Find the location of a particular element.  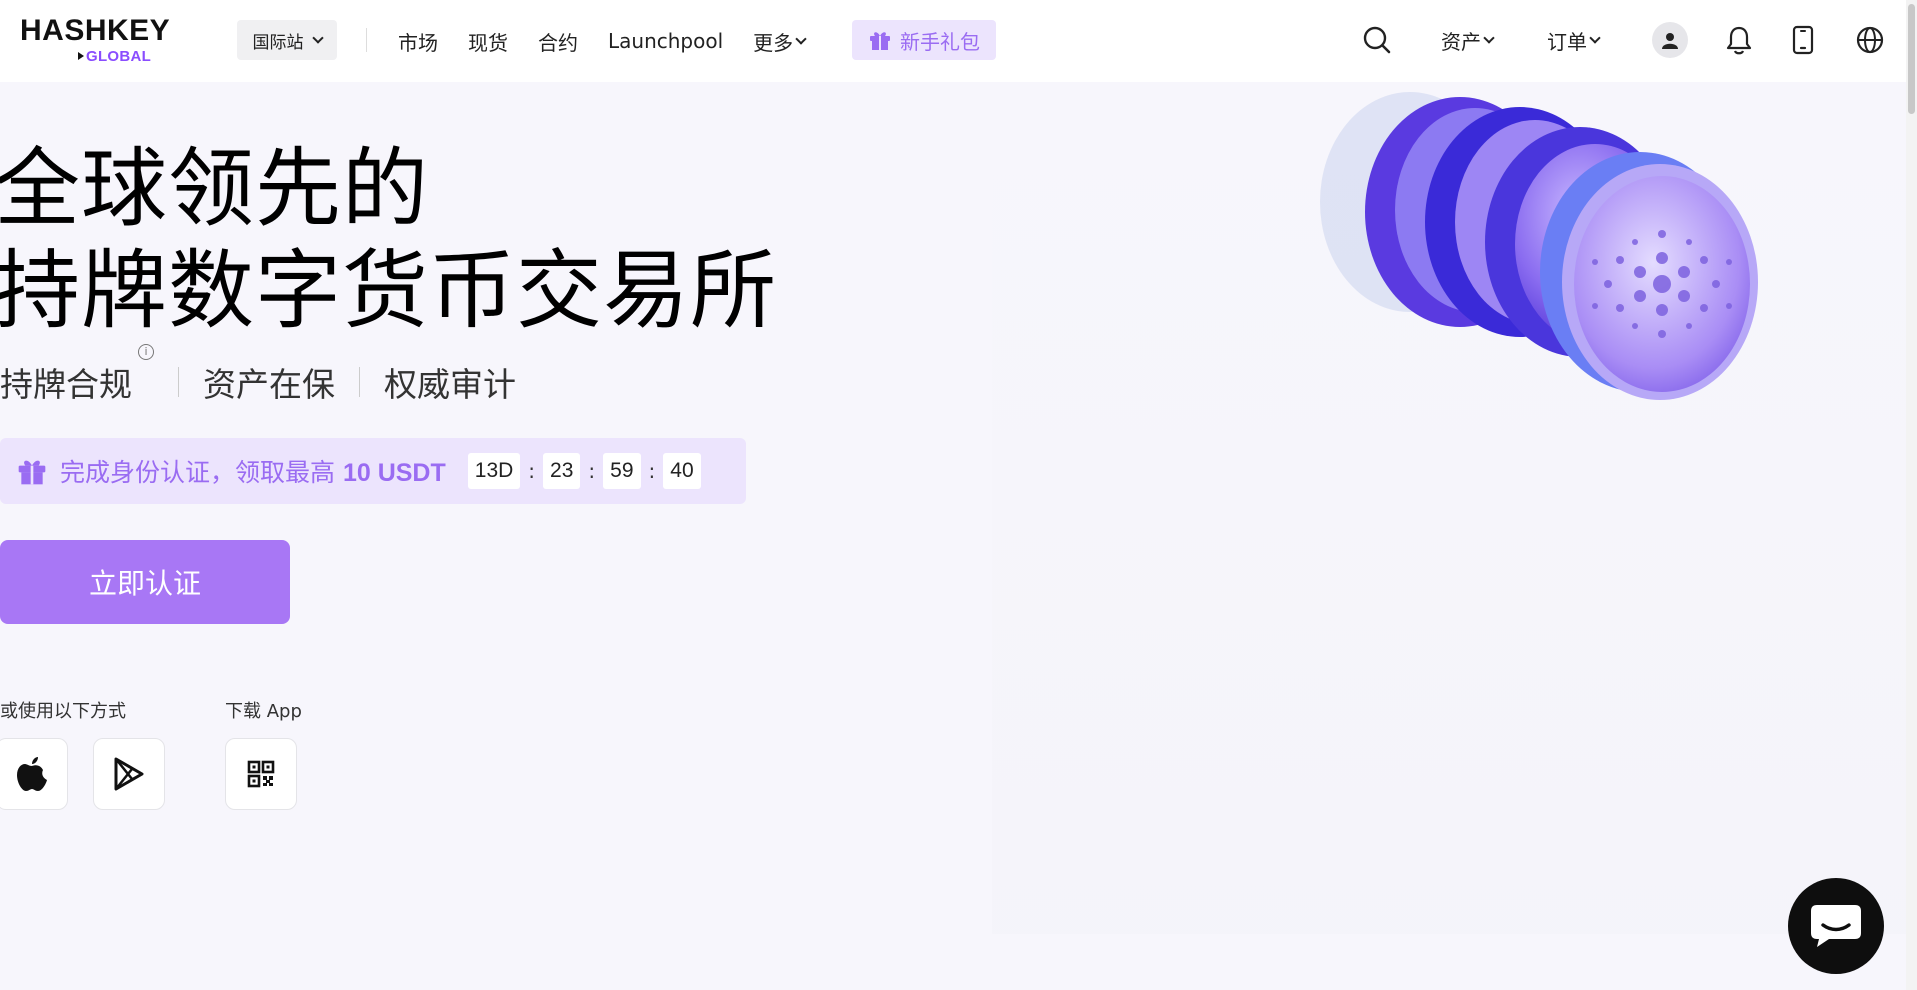

countdown-timer: 13D : 23 : 59 : 40 is located at coordinates (584, 471).